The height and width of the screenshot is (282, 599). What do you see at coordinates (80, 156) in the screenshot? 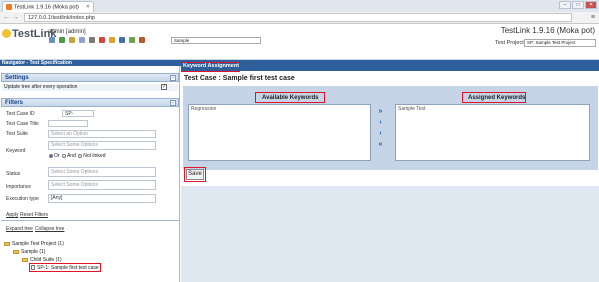
I see `keyword-not-linked-radio` at bounding box center [80, 156].